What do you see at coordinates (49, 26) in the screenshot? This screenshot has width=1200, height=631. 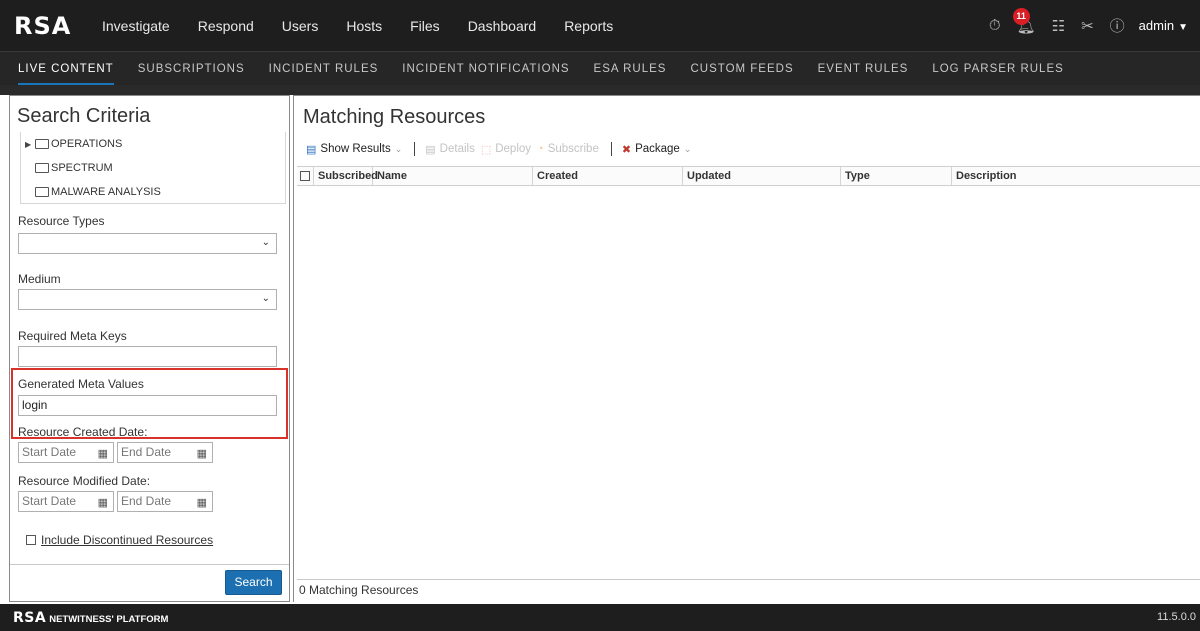 I see `rsa-logo: RSA` at bounding box center [49, 26].